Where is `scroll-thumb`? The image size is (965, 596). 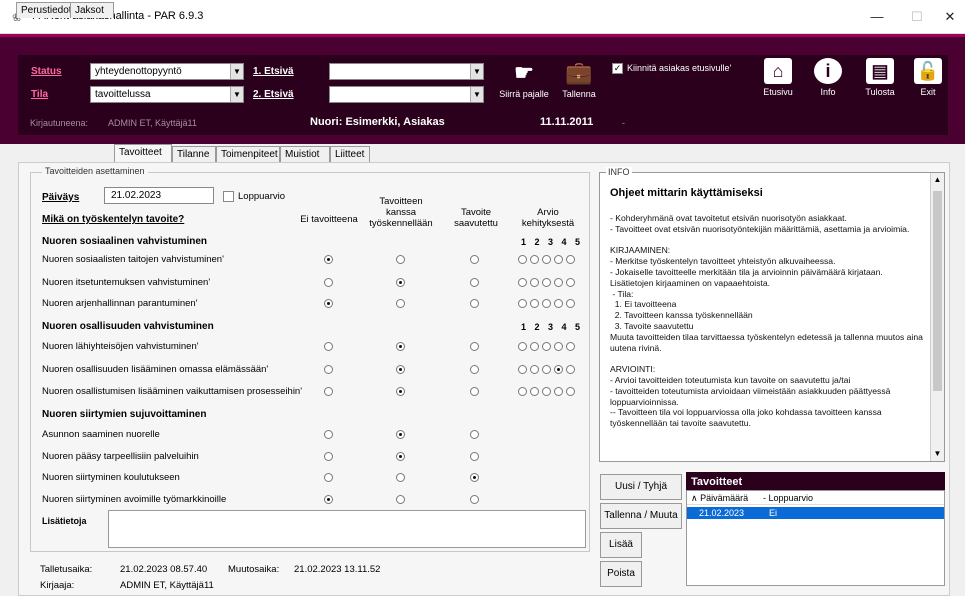
scroll-thumb is located at coordinates (937, 291).